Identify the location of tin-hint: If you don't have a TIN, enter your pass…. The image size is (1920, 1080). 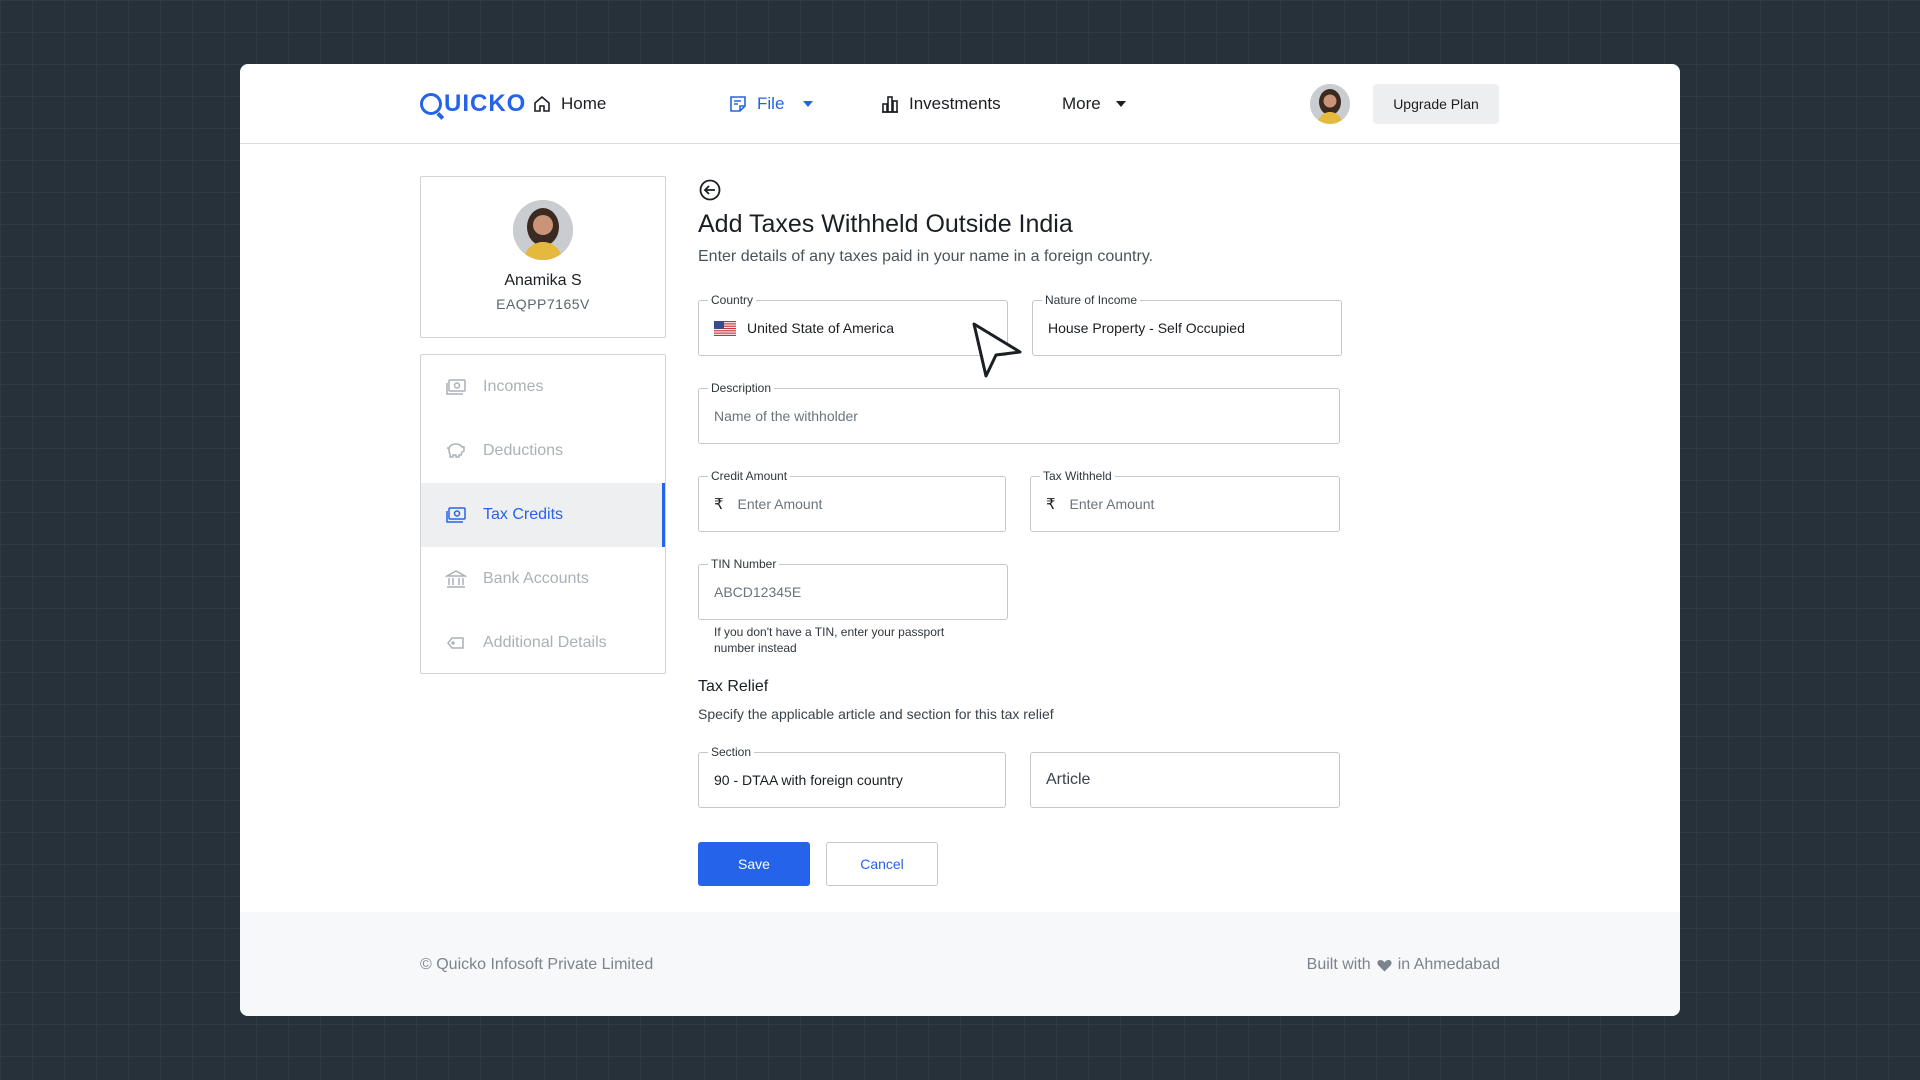
(829, 640).